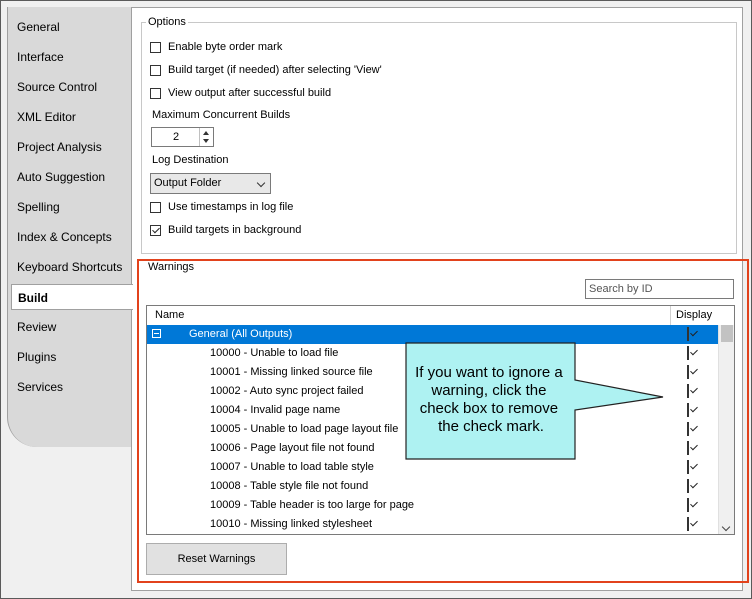  What do you see at coordinates (69, 147) in the screenshot?
I see `tab-project-analysis: Project Analysis` at bounding box center [69, 147].